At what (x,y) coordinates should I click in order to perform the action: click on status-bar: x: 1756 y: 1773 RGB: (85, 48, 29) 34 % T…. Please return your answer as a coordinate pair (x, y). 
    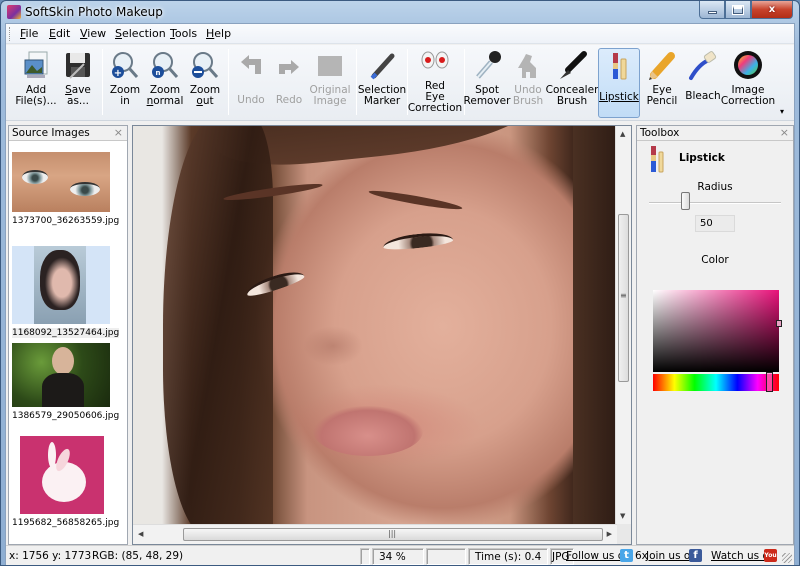
    Looking at the image, I should click on (400, 555).